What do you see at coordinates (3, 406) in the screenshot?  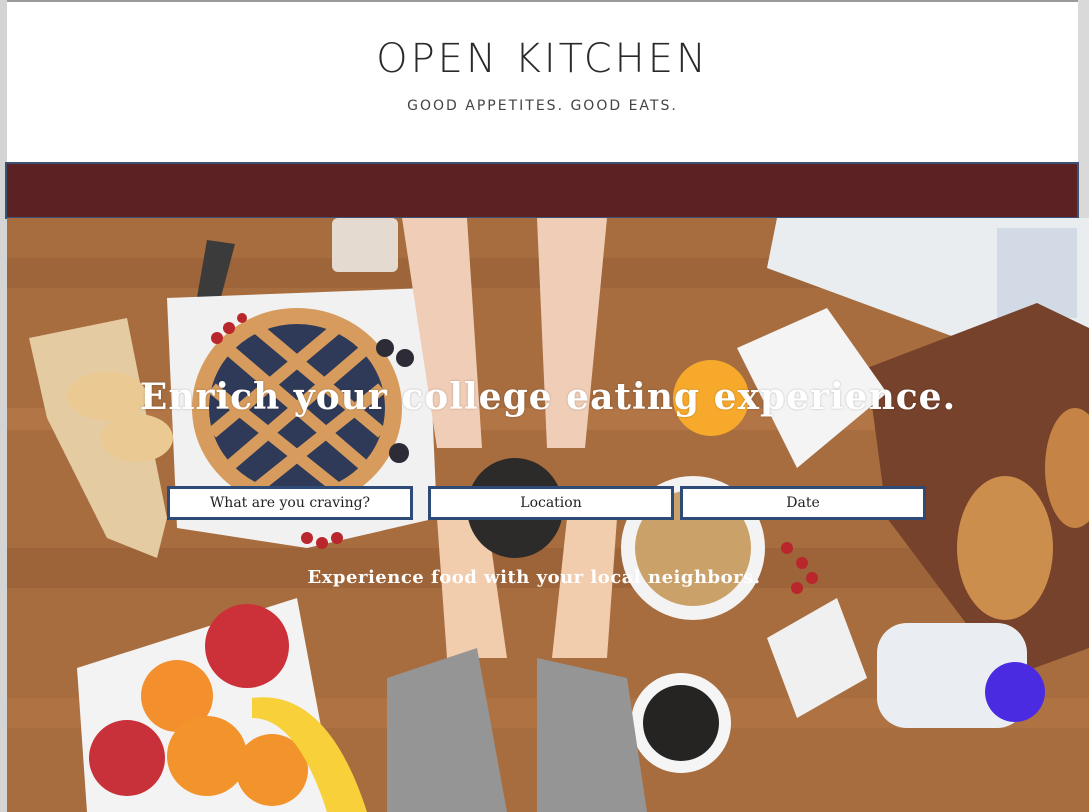 I see `window-left-edge` at bounding box center [3, 406].